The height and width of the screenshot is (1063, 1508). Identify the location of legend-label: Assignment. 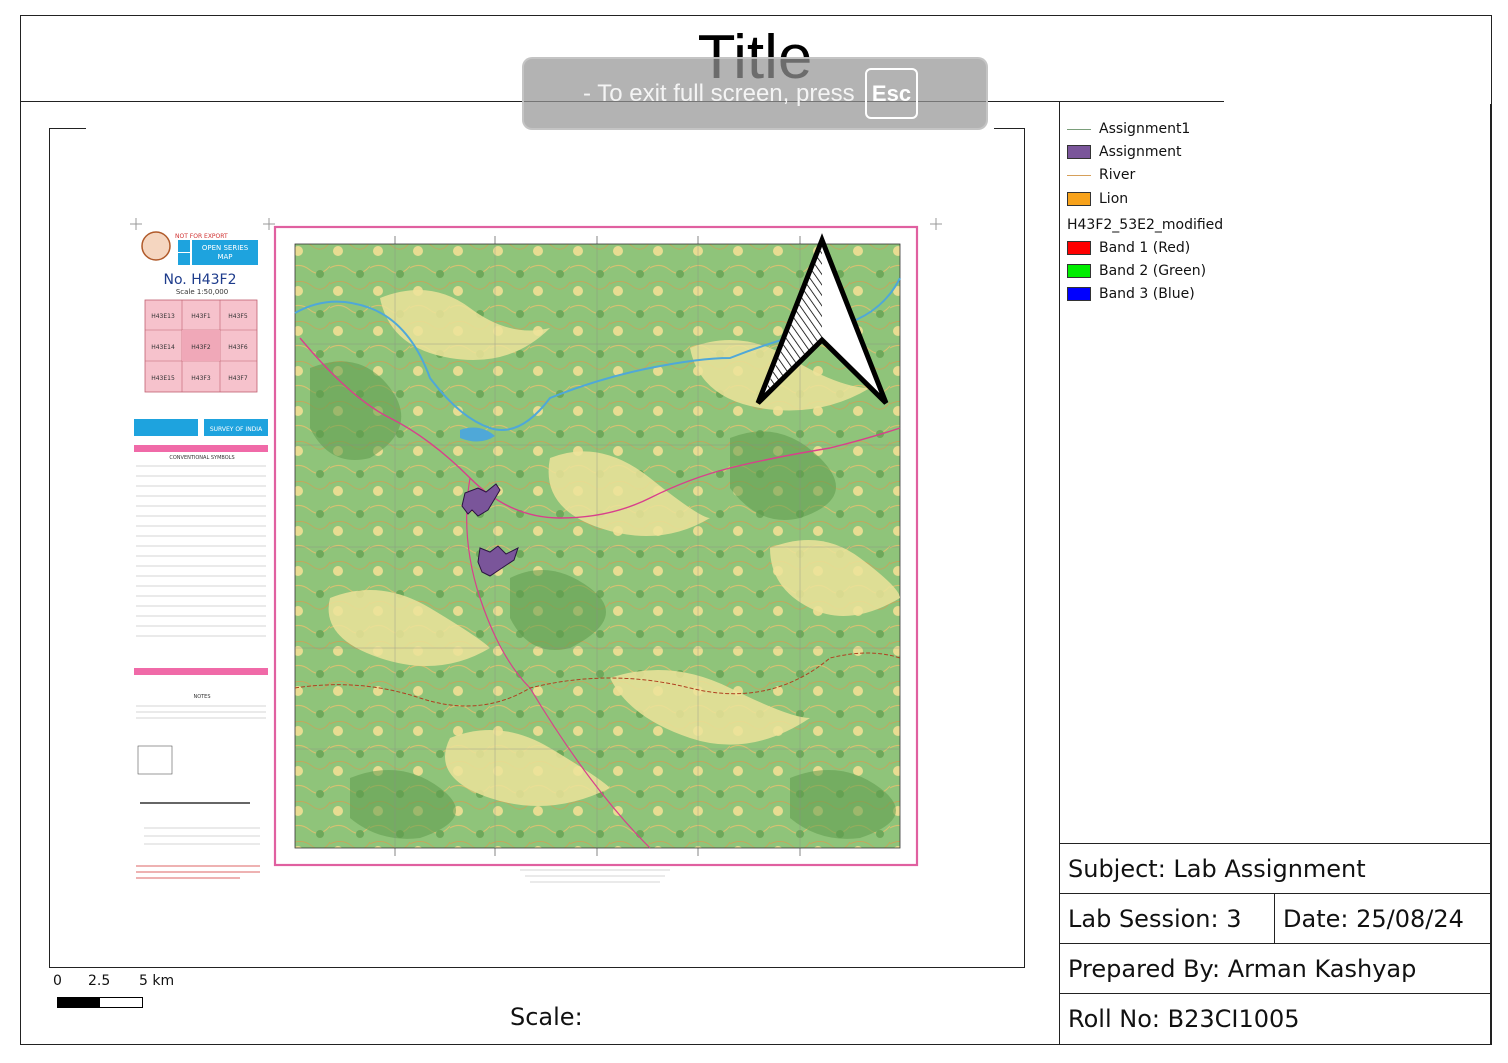
(1140, 152).